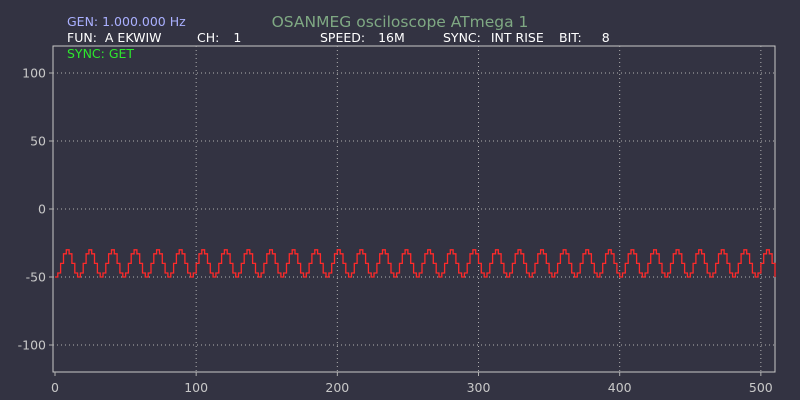 The image size is (800, 400). I want to click on x-tick-label: 0, so click(55, 387).